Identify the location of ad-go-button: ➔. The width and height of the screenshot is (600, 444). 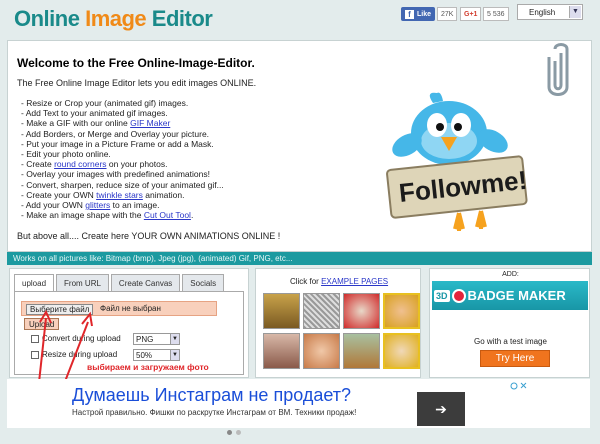
(441, 409).